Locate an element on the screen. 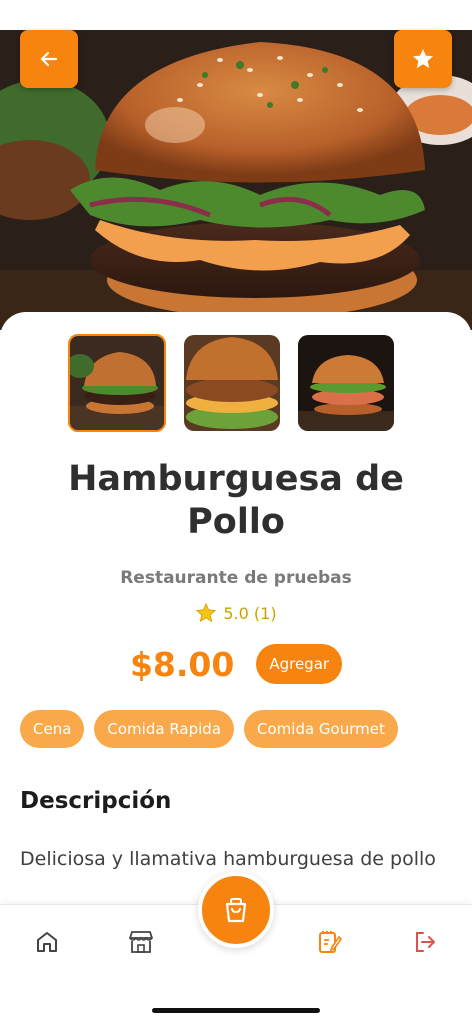  back-button is located at coordinates (49, 59).